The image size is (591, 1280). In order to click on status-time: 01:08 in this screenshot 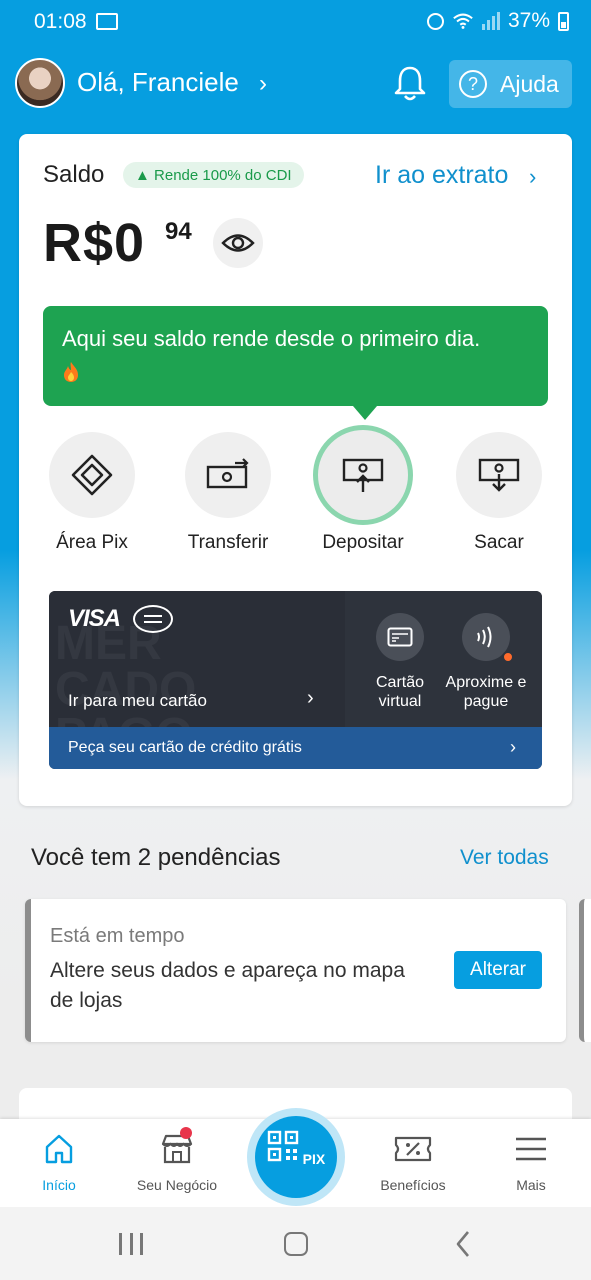, I will do `click(60, 21)`.